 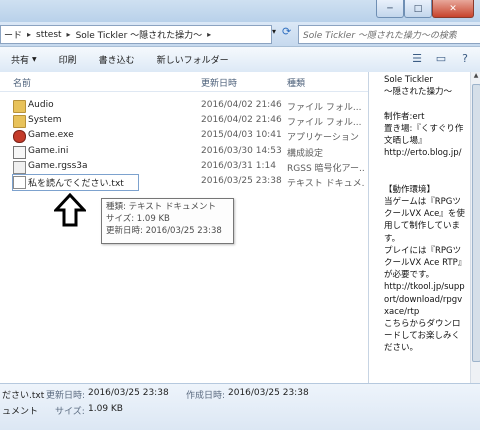 I want to click on up-arrow-icon, so click(x=70, y=210).